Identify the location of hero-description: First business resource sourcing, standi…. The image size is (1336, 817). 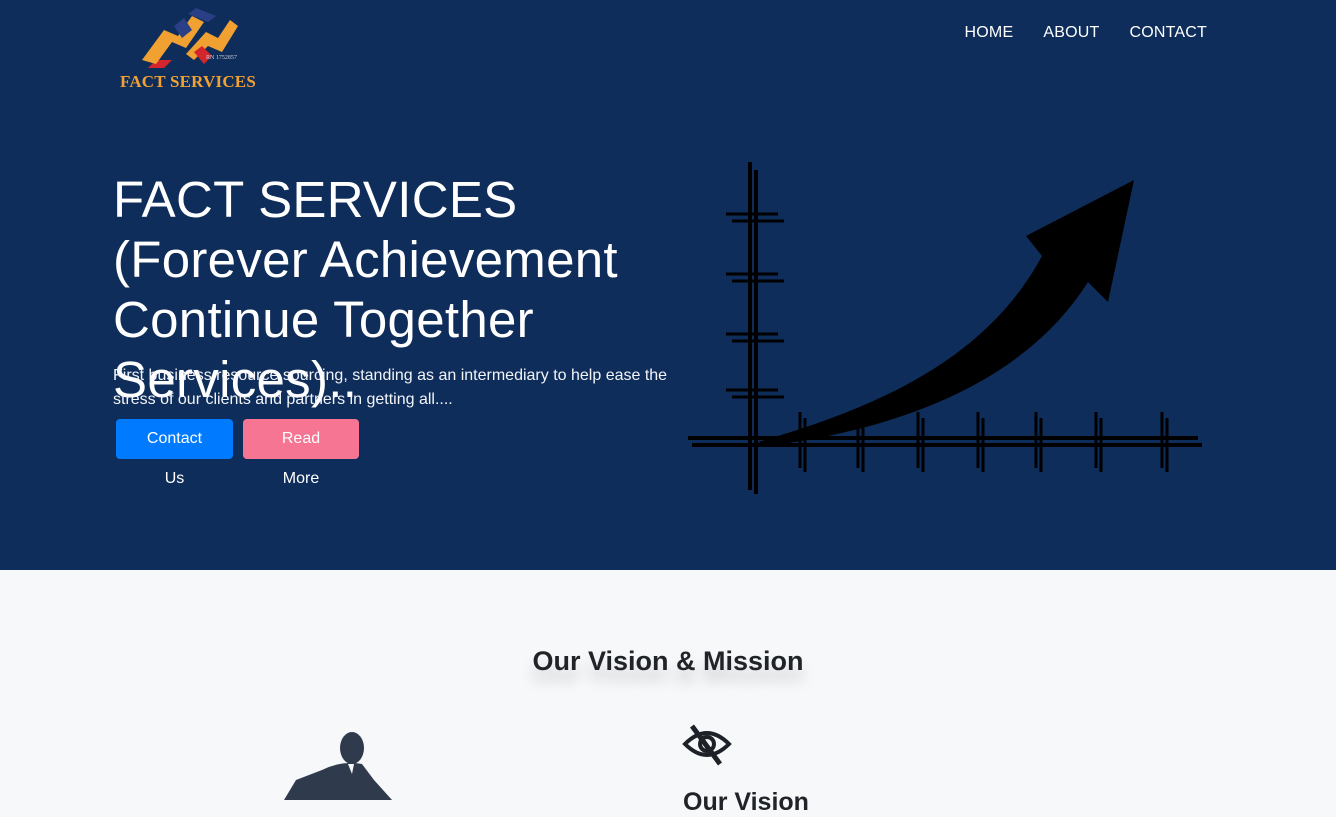
(390, 387).